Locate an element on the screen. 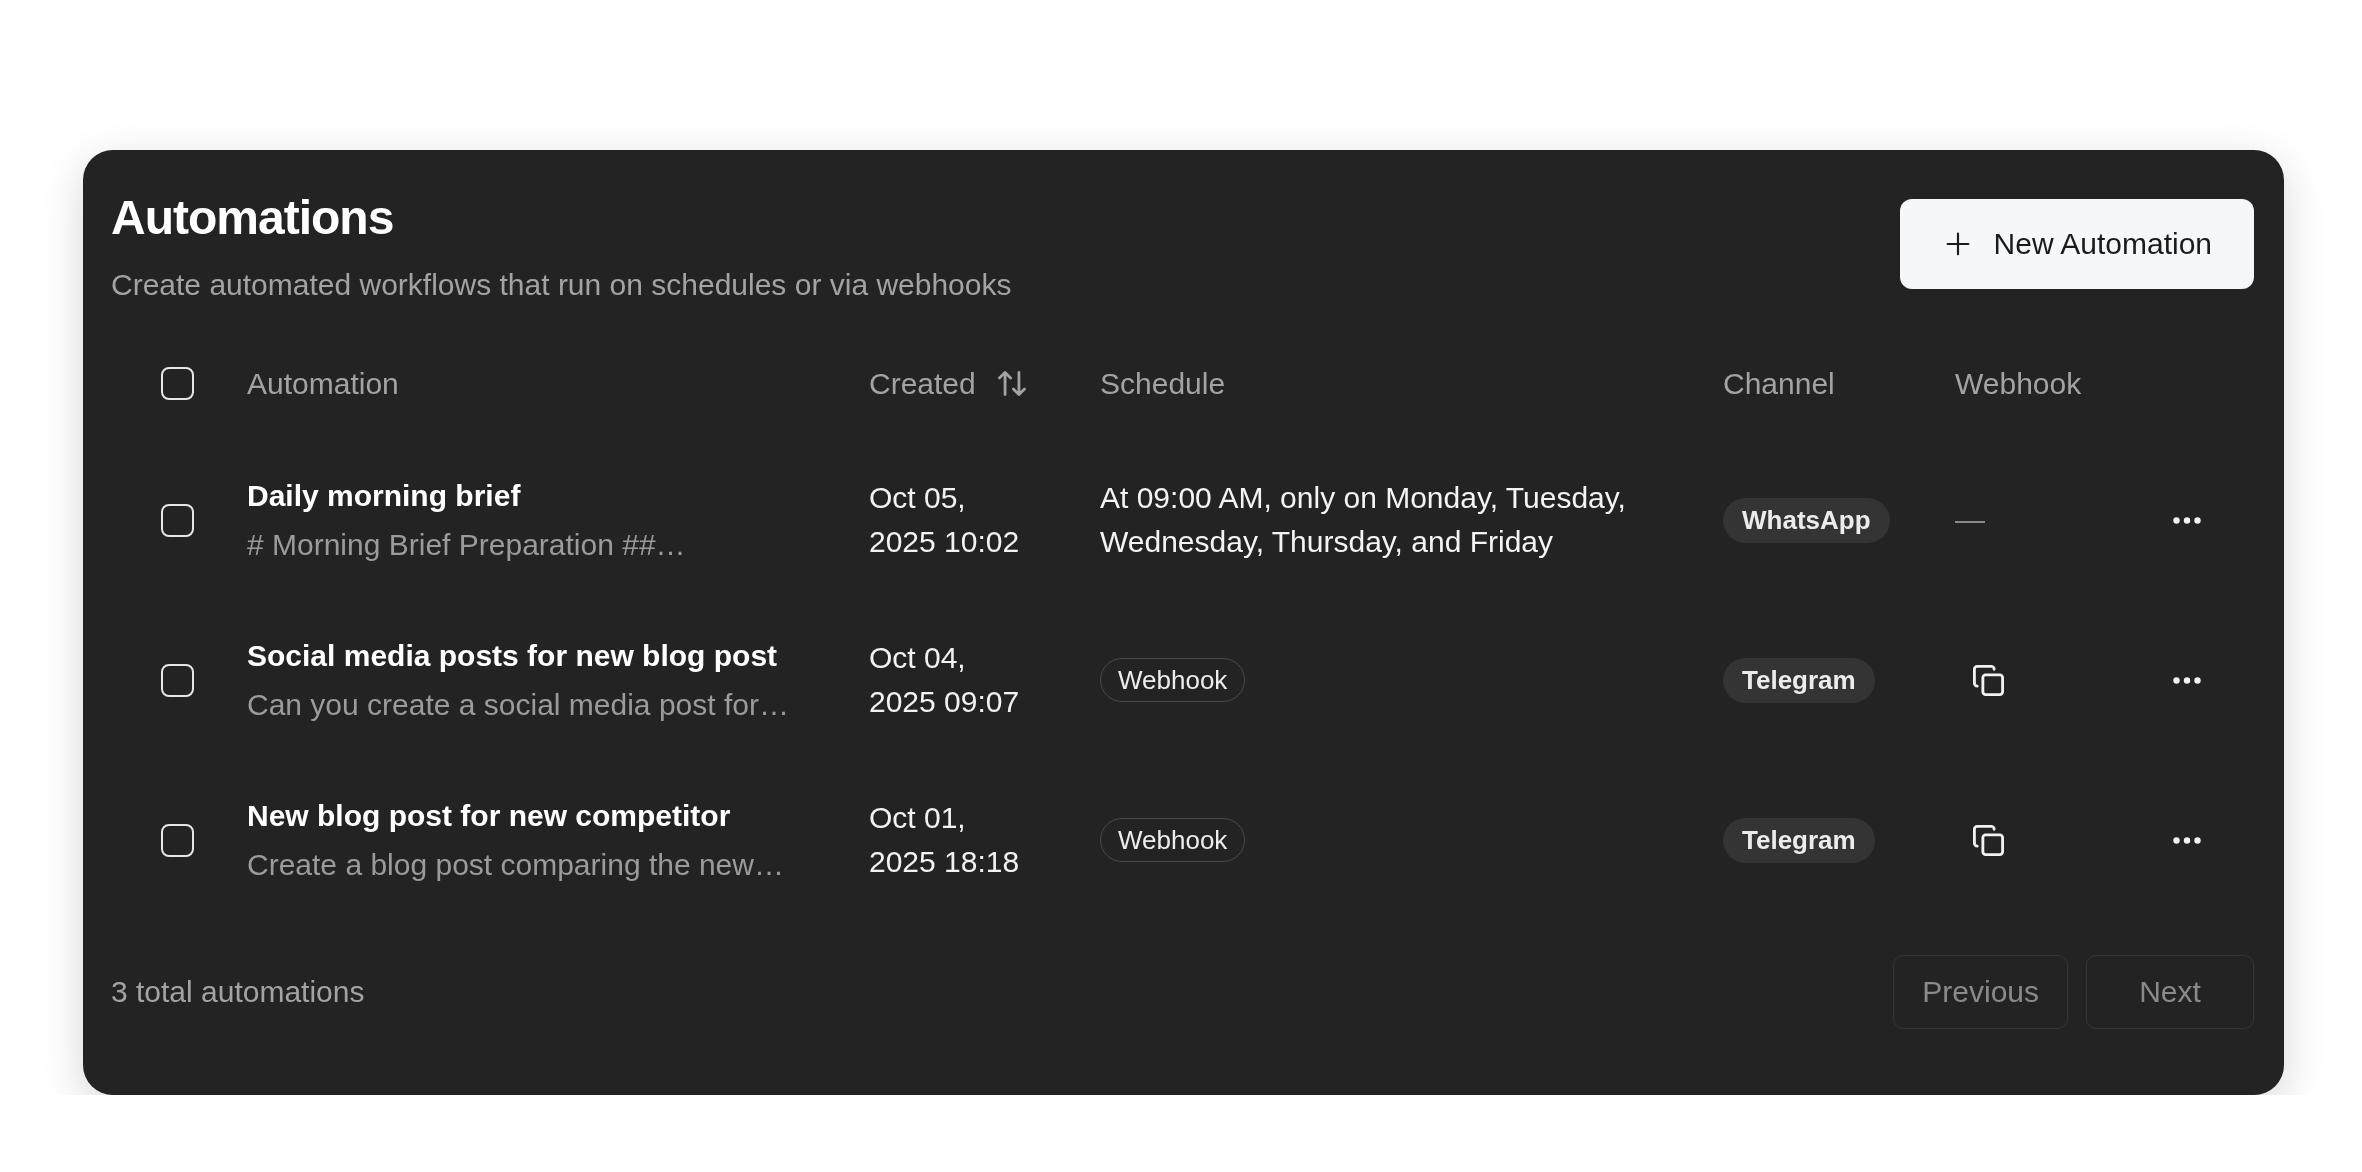 Image resolution: width=2362 pixels, height=1172 pixels. channel-tag: WhatsApp is located at coordinates (1806, 520).